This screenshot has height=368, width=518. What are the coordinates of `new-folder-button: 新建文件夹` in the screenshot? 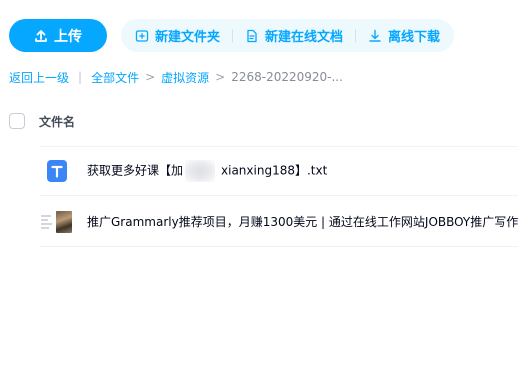 It's located at (177, 35).